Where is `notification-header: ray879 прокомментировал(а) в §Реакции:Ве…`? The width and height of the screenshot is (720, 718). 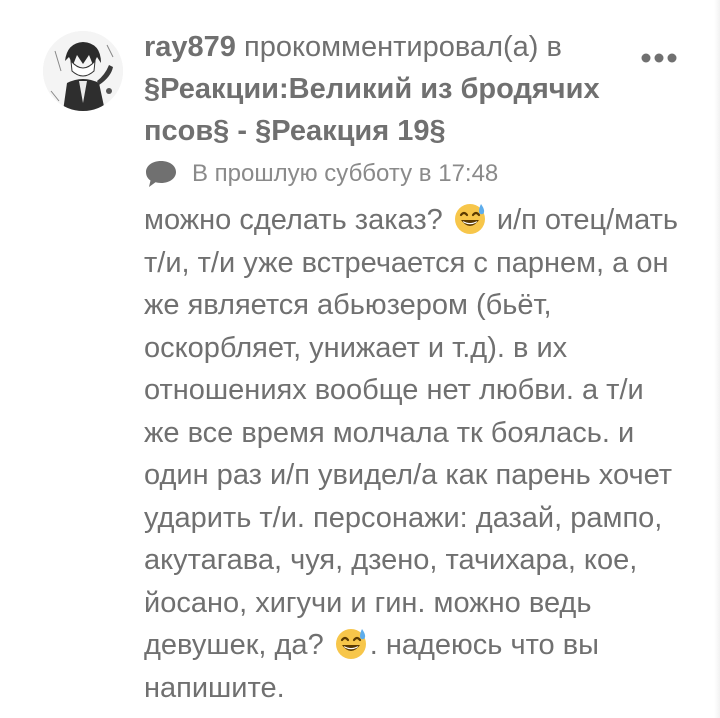
notification-header: ray879 прокомментировал(а) в §Реакции:Ве… is located at coordinates (384, 89).